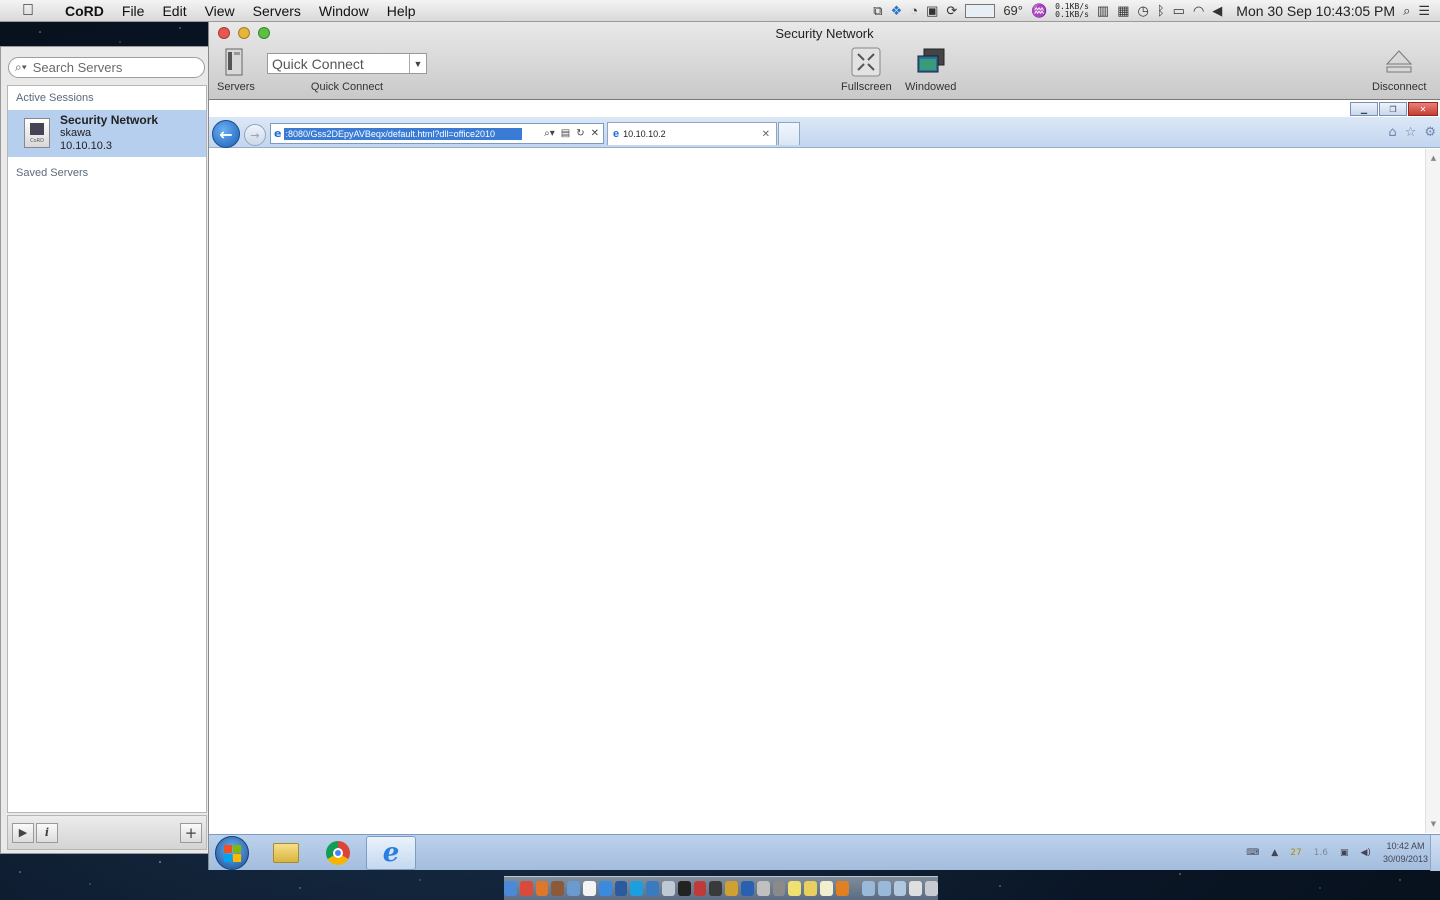 The width and height of the screenshot is (1440, 900). I want to click on refresh-icon: ↻, so click(580, 133).